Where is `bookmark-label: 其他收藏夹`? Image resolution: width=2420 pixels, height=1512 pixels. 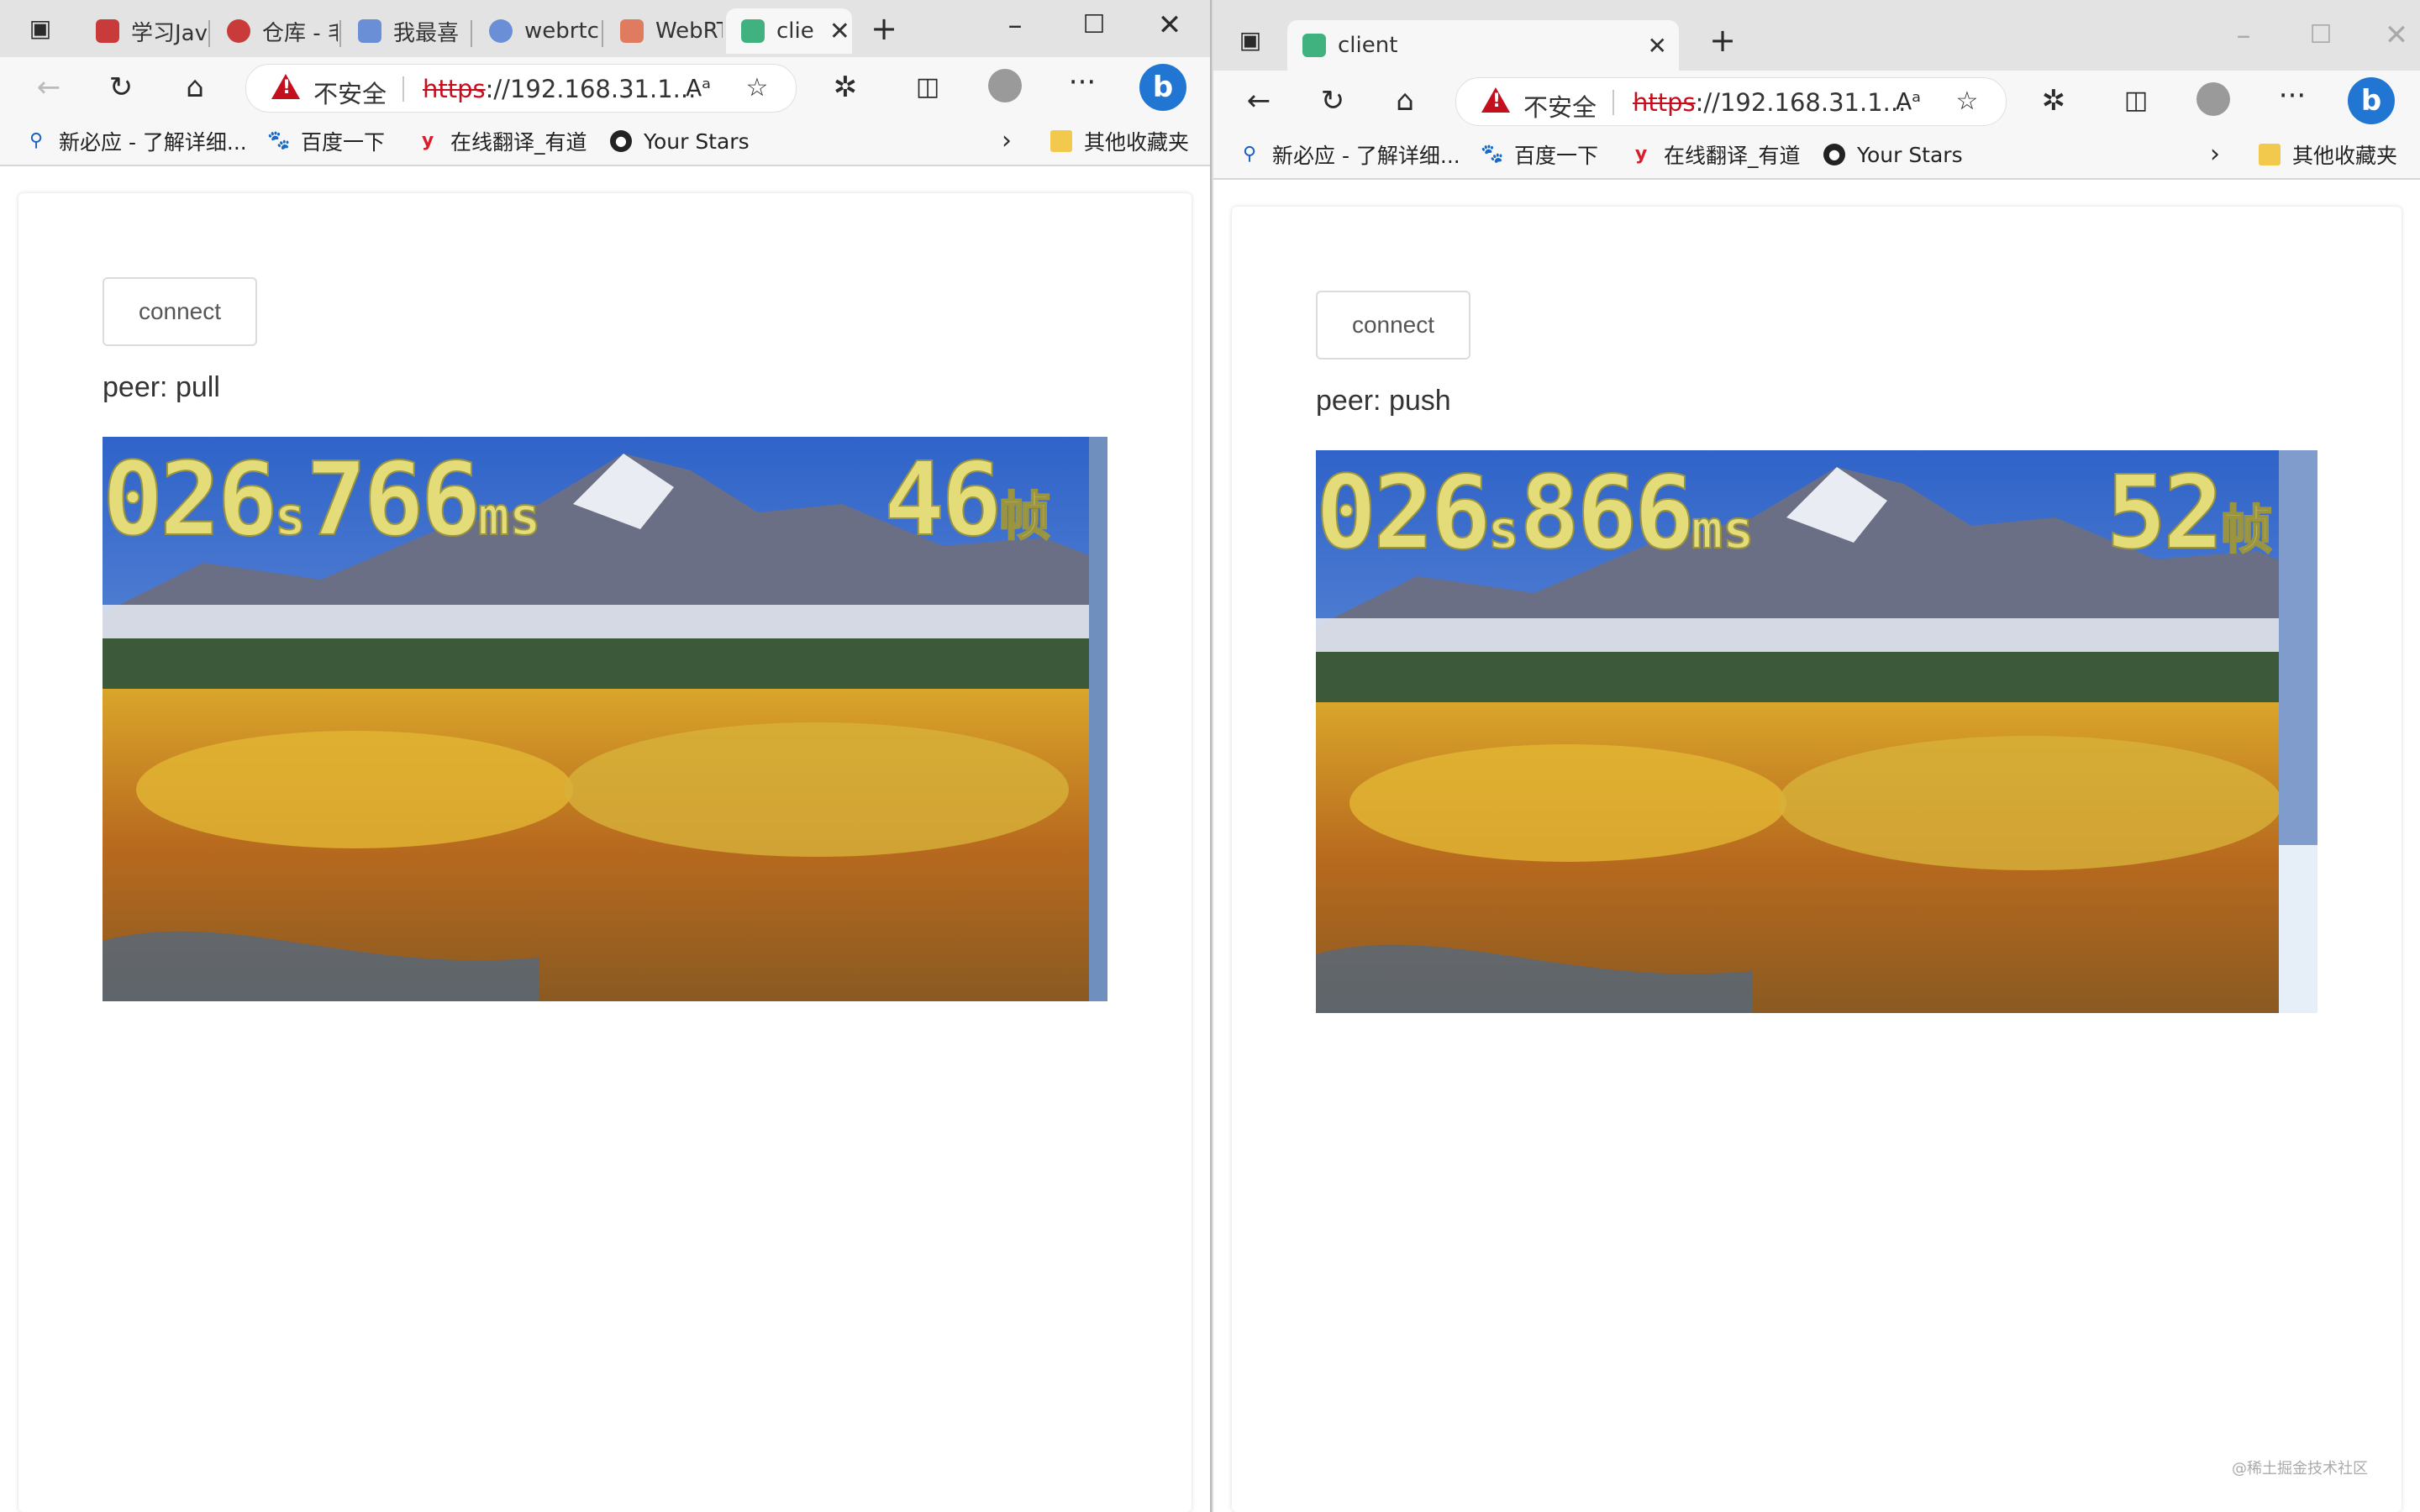
bookmark-label: 其他收藏夹 is located at coordinates (1137, 142).